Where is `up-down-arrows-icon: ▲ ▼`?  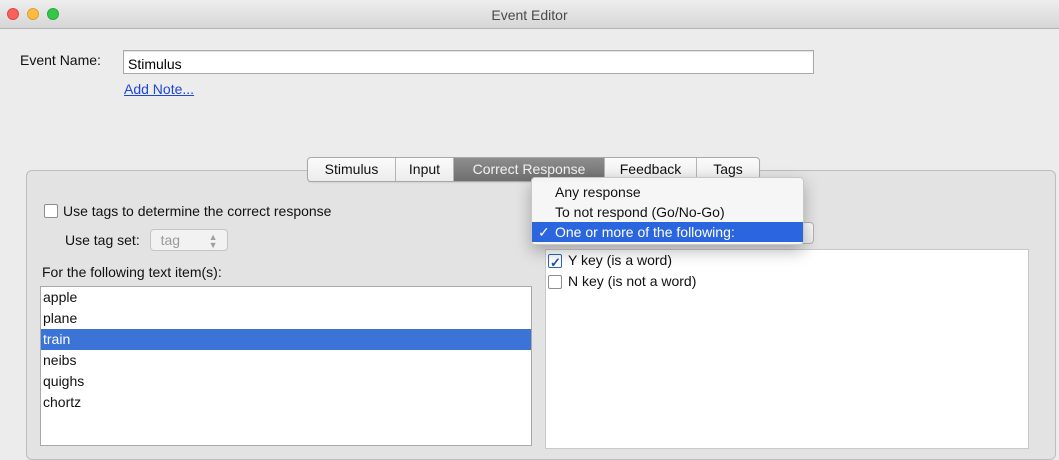 up-down-arrows-icon: ▲ ▼ is located at coordinates (213, 241).